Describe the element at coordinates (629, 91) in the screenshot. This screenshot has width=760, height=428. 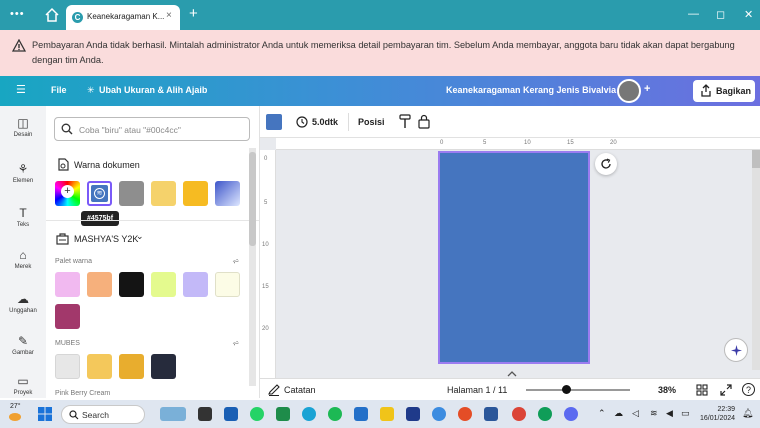
I see `avatar` at that location.